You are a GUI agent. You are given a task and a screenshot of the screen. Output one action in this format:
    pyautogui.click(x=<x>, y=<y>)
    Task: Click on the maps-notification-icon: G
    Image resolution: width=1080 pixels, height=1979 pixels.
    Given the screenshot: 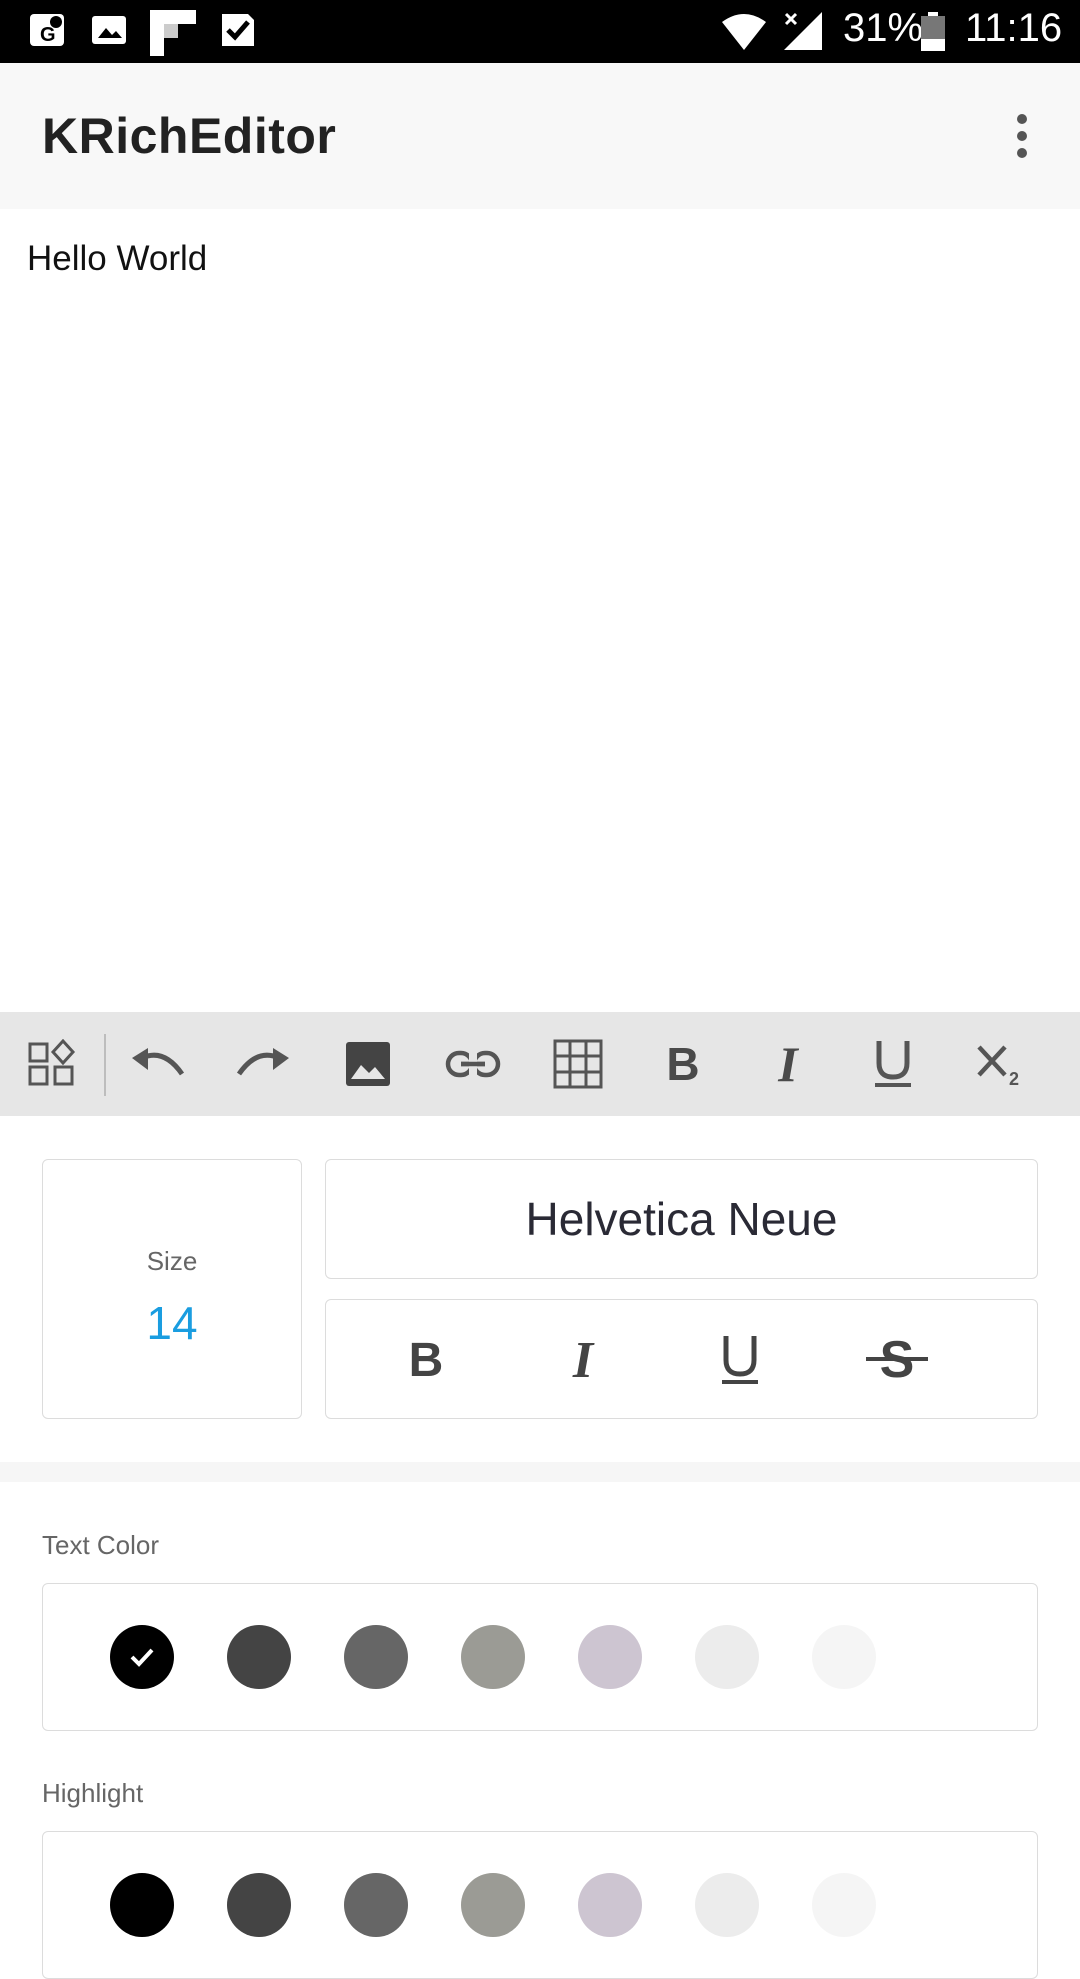 What is the action you would take?
    pyautogui.click(x=47, y=30)
    